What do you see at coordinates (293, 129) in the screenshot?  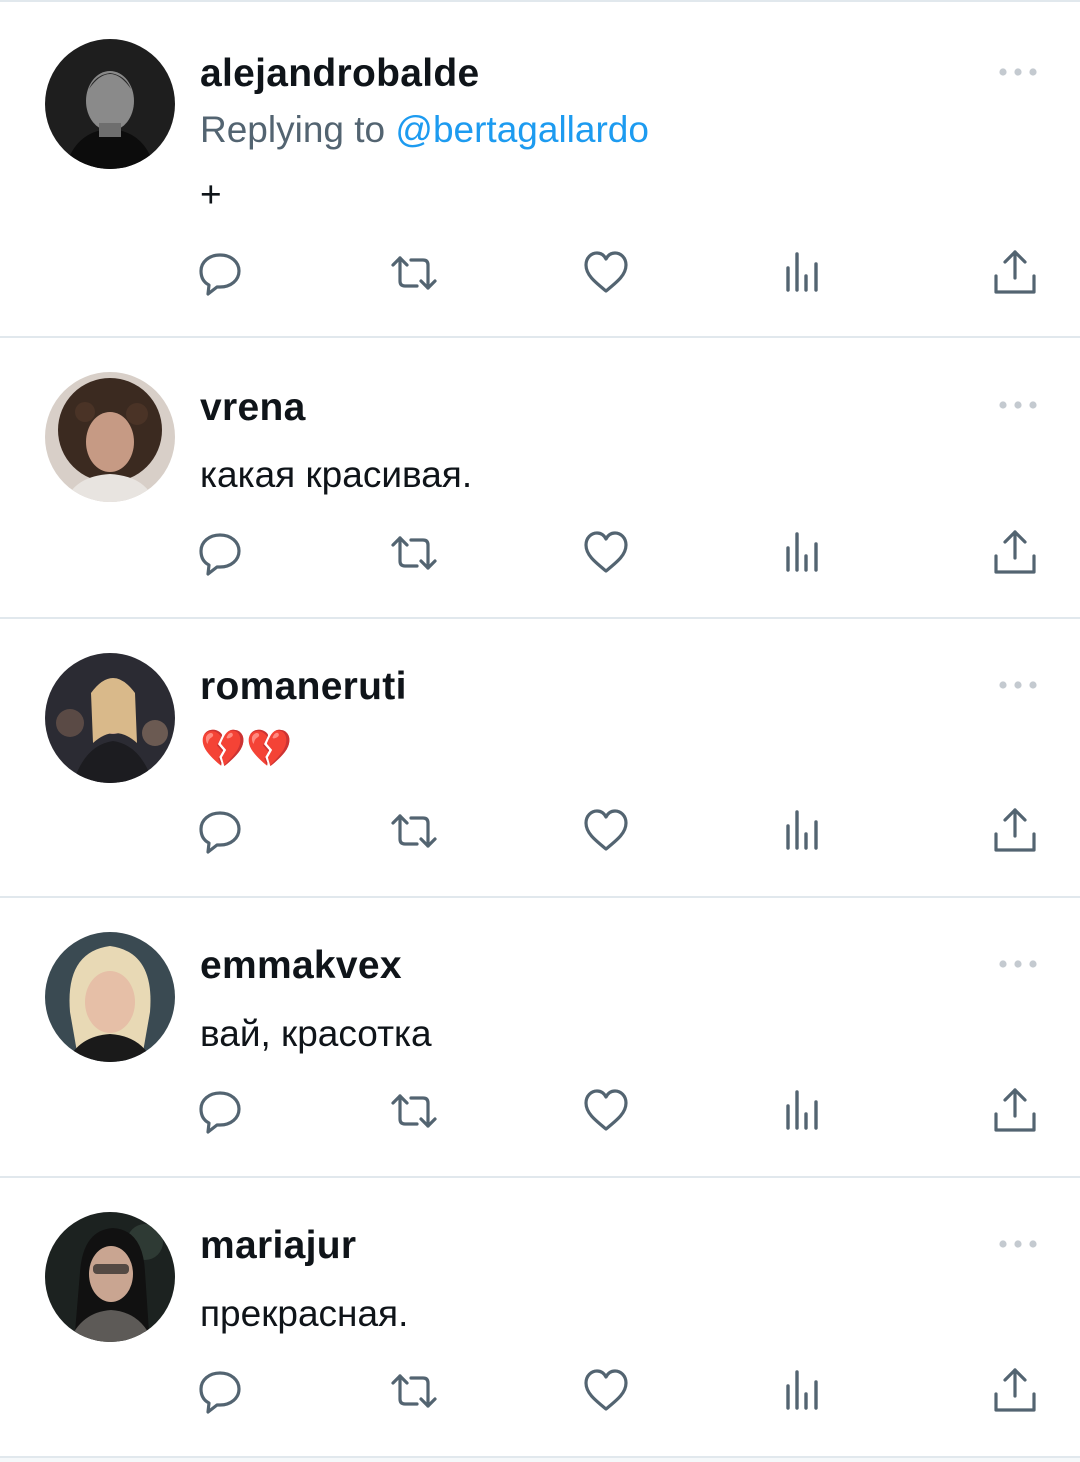 I see `replying-to-label: Replying to` at bounding box center [293, 129].